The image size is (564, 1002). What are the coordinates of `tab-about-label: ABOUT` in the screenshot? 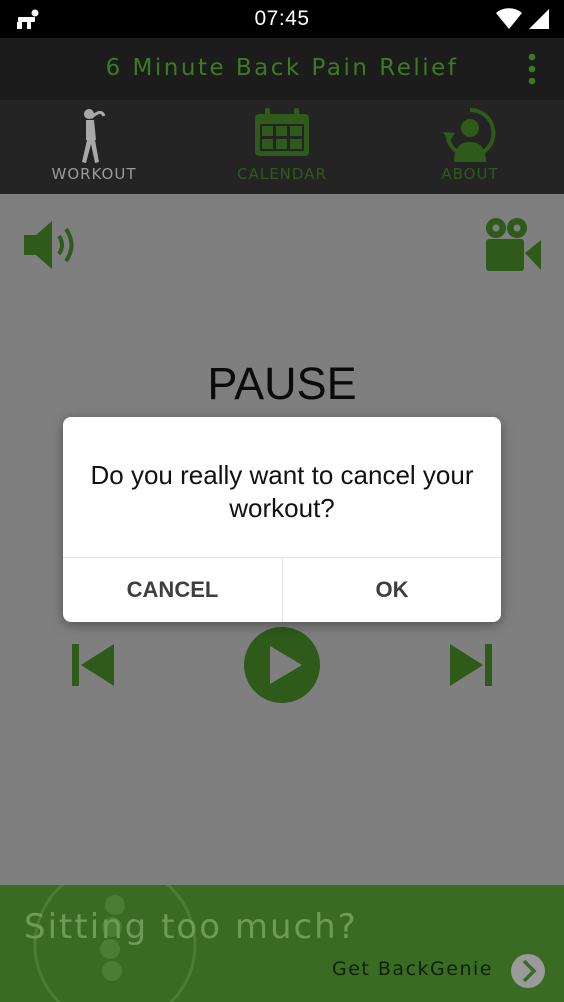 It's located at (470, 174).